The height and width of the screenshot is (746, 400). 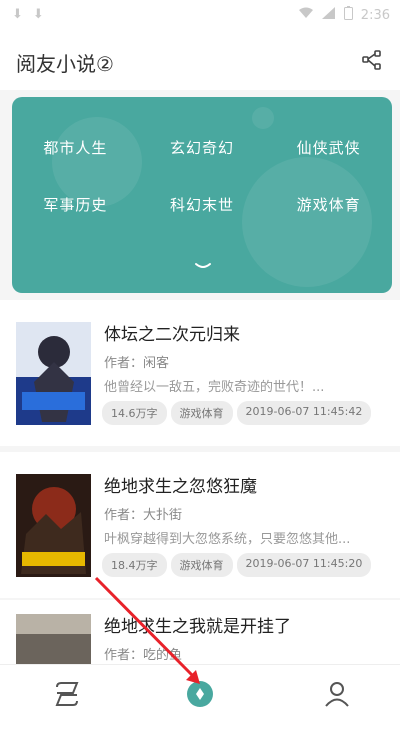 What do you see at coordinates (304, 565) in the screenshot?
I see `updated-badge: 2019-06-07 11:45:20` at bounding box center [304, 565].